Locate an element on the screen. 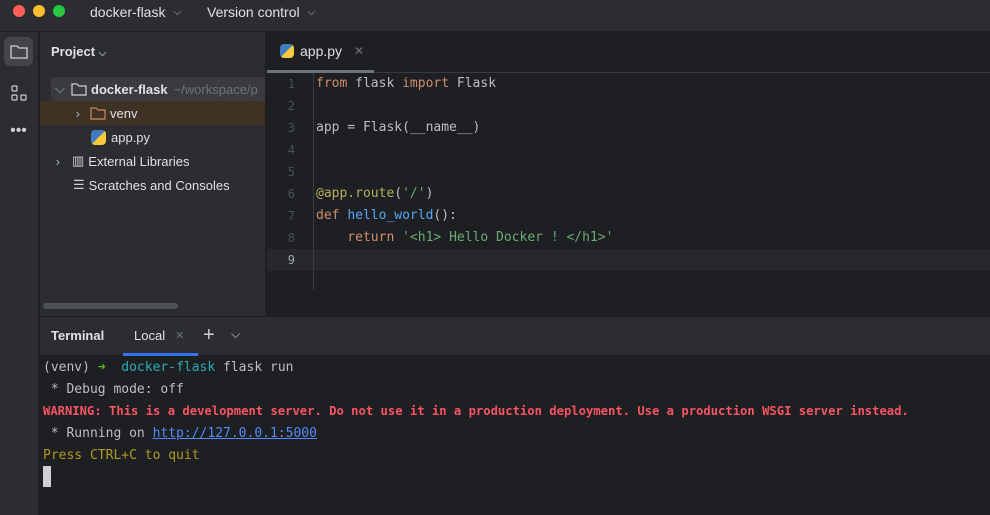  line-number: 7 is located at coordinates (291, 216).